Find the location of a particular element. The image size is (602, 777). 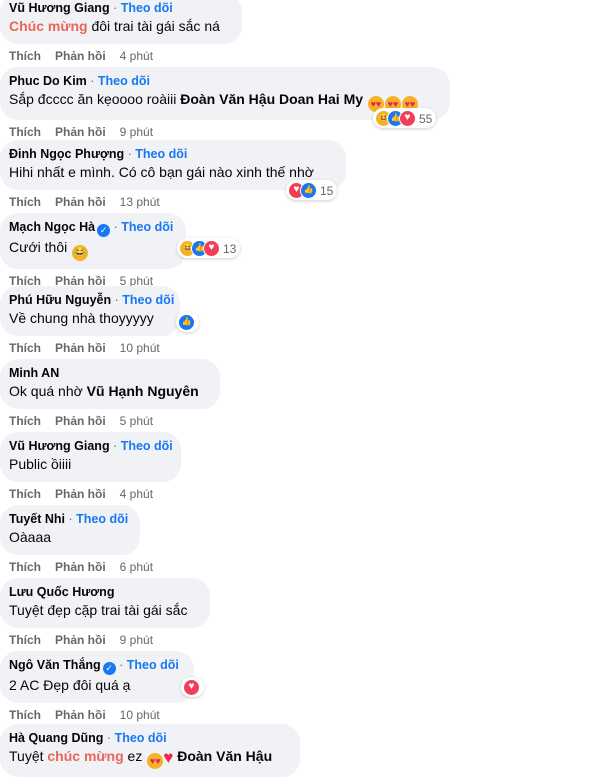

commenter-name: Tuyết Nhi is located at coordinates (37, 519).